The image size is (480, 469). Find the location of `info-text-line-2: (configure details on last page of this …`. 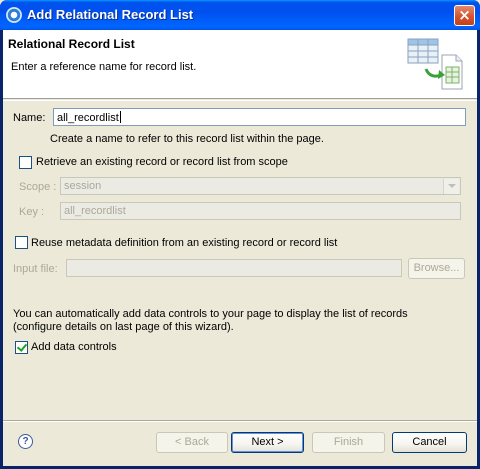

info-text-line-2: (configure details on last page of this … is located at coordinates (123, 327).